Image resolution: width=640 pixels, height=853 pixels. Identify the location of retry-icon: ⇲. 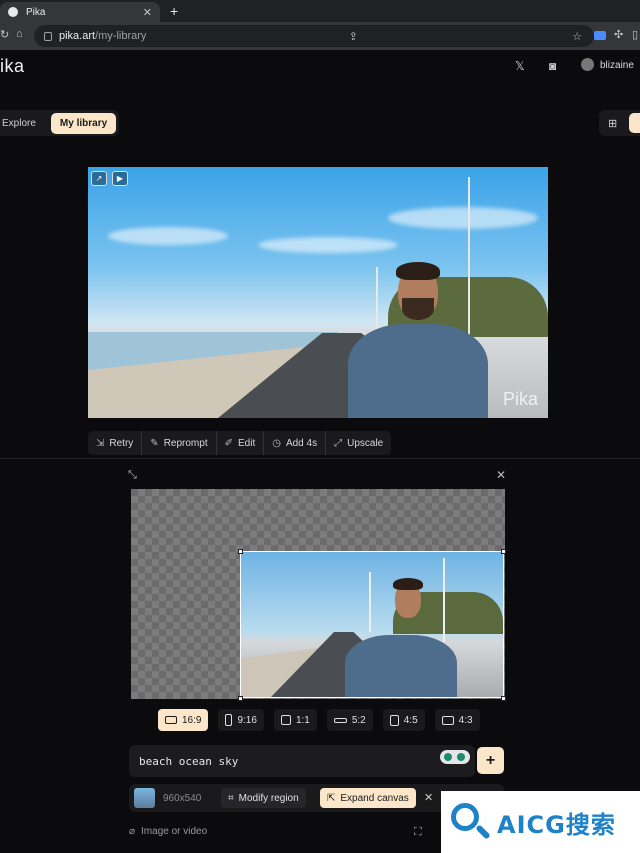
(100, 443).